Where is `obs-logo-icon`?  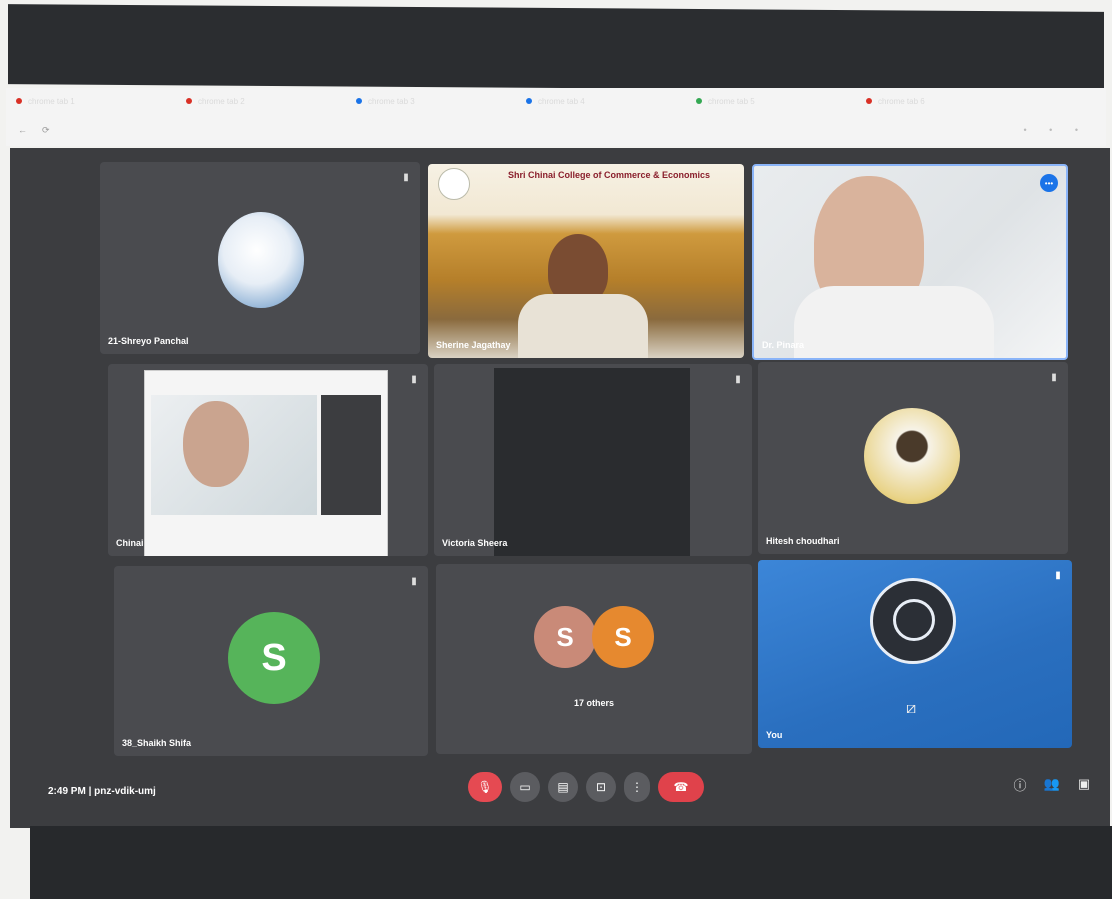 obs-logo-icon is located at coordinates (913, 621).